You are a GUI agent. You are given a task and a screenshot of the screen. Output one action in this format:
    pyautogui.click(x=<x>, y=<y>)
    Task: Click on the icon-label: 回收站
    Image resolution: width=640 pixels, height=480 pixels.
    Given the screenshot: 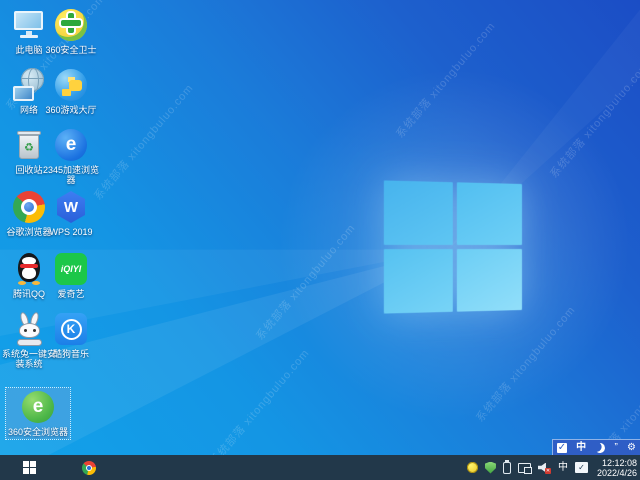 What is the action you would take?
    pyautogui.click(x=29, y=170)
    